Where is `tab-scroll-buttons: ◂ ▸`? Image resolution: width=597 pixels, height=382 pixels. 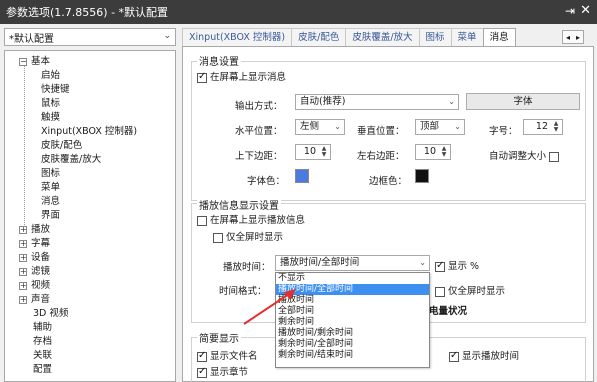 tab-scroll-buttons: ◂ ▸ is located at coordinates (573, 37).